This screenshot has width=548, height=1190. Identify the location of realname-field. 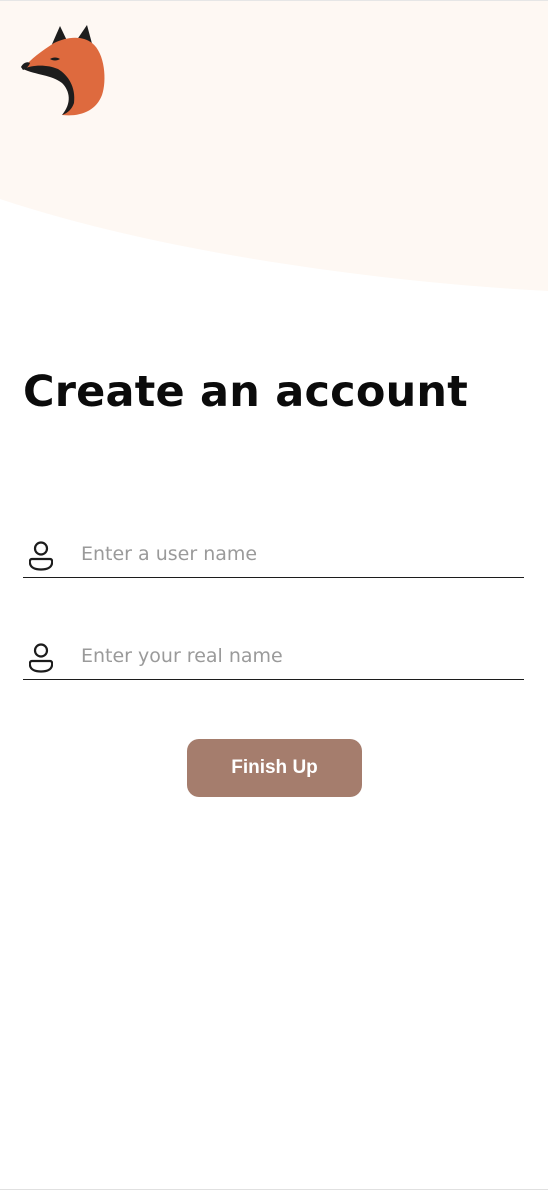
(273, 652).